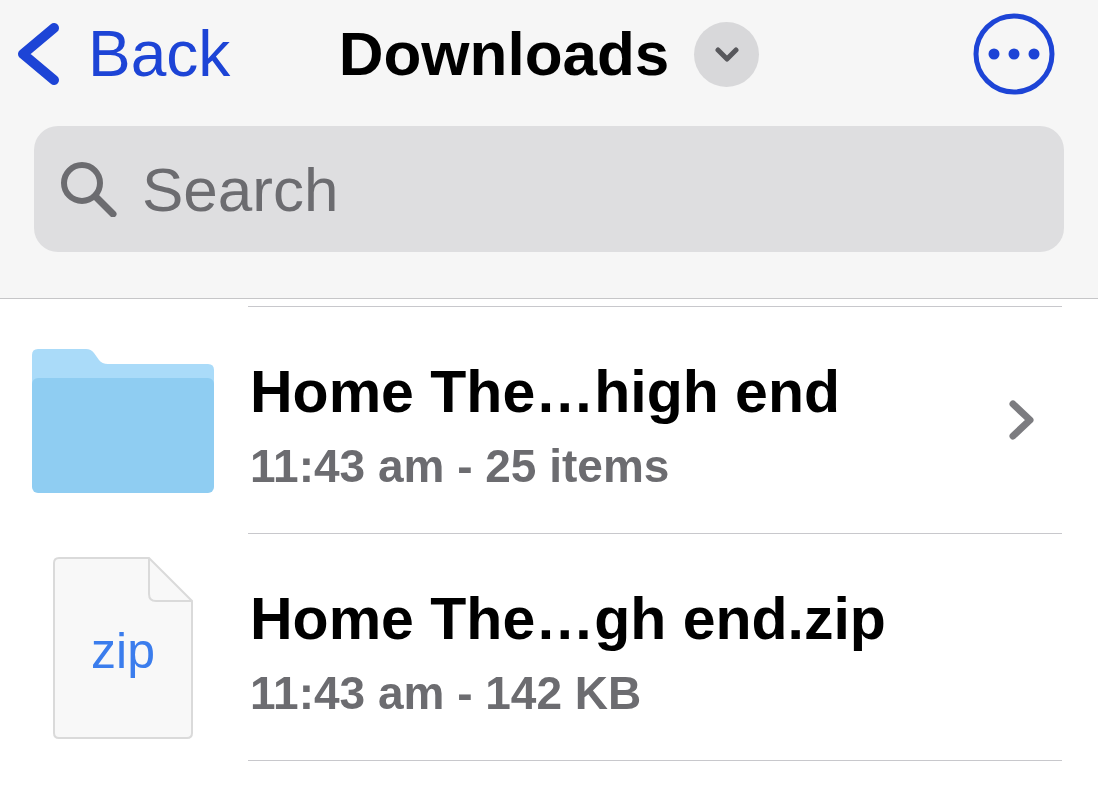  Describe the element at coordinates (37, 54) in the screenshot. I see `chevron-left-icon` at that location.